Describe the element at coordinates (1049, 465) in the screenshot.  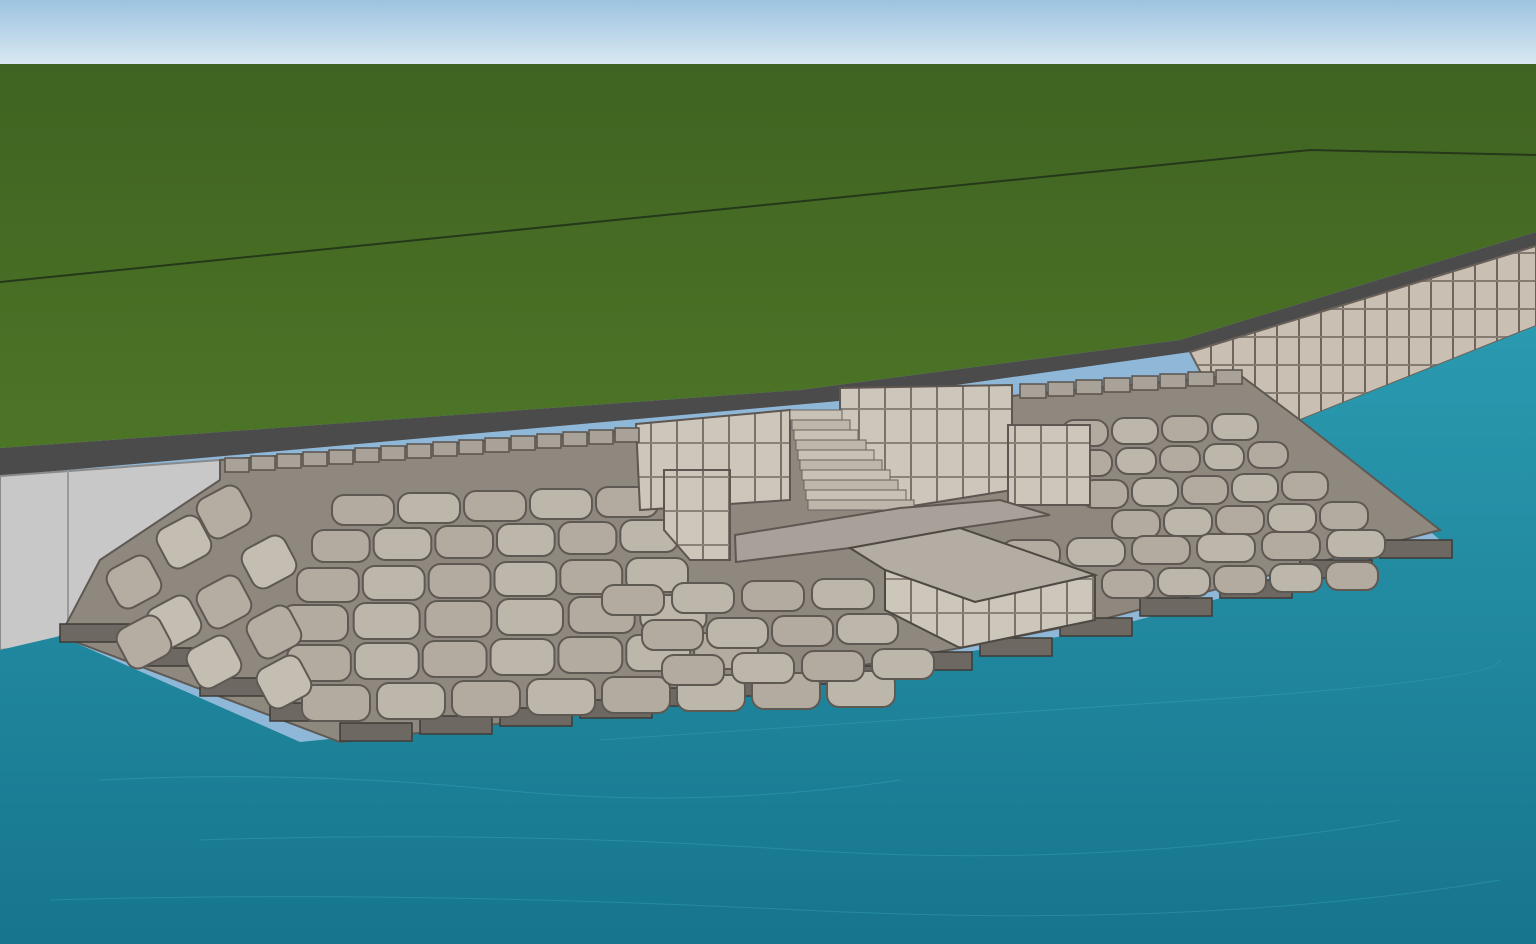
I see `side-block-column` at that location.